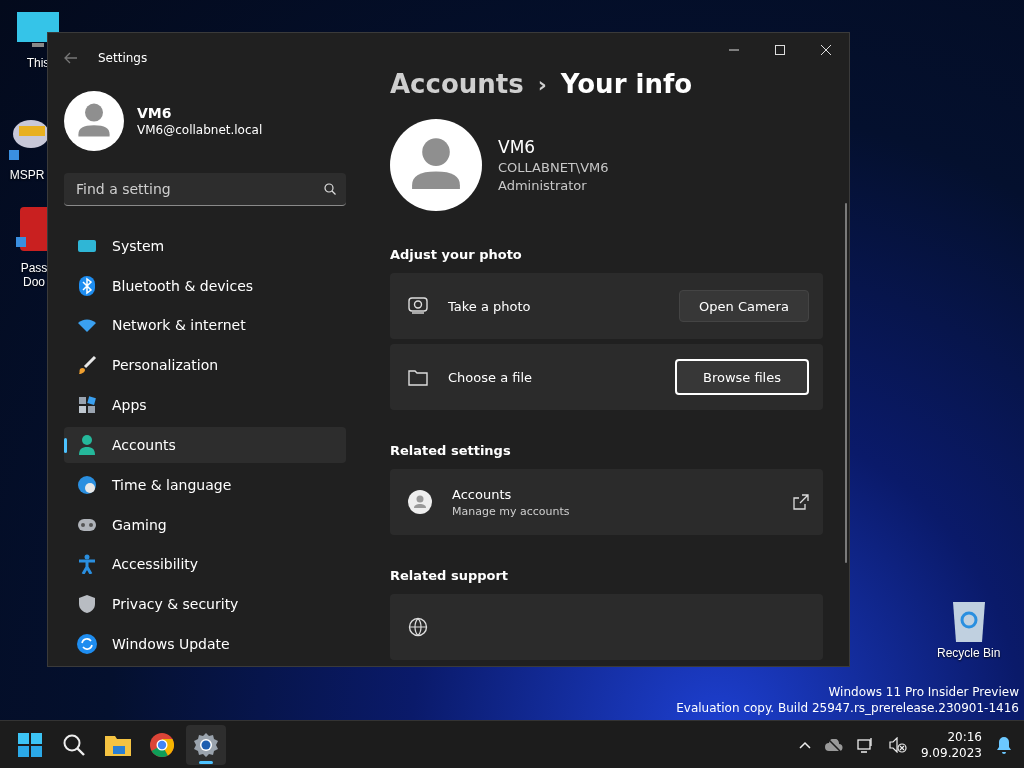 The width and height of the screenshot is (1024, 768). Describe the element at coordinates (205, 405) in the screenshot. I see `sidebar-item: Apps` at that location.